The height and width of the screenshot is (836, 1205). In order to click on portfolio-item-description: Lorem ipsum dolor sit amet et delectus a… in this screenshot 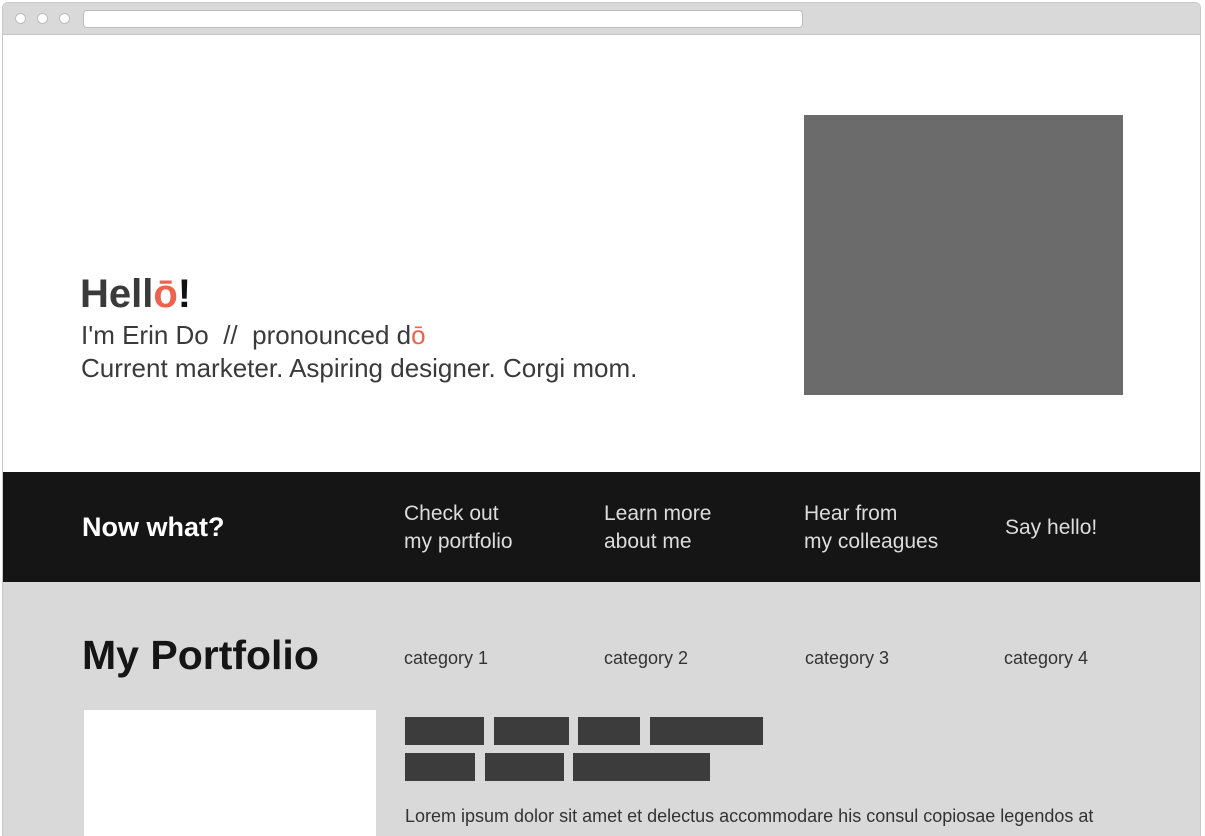, I will do `click(749, 816)`.